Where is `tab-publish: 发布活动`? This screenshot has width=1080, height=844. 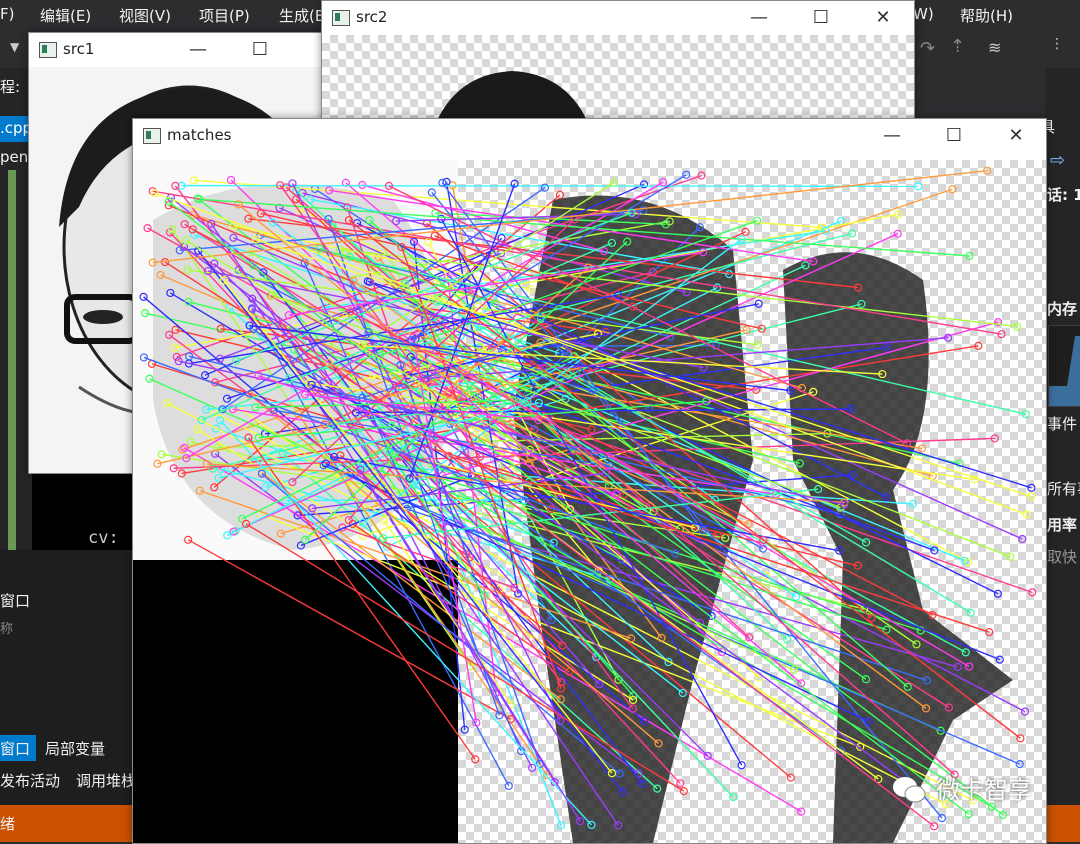
tab-publish: 发布活动 is located at coordinates (30, 780).